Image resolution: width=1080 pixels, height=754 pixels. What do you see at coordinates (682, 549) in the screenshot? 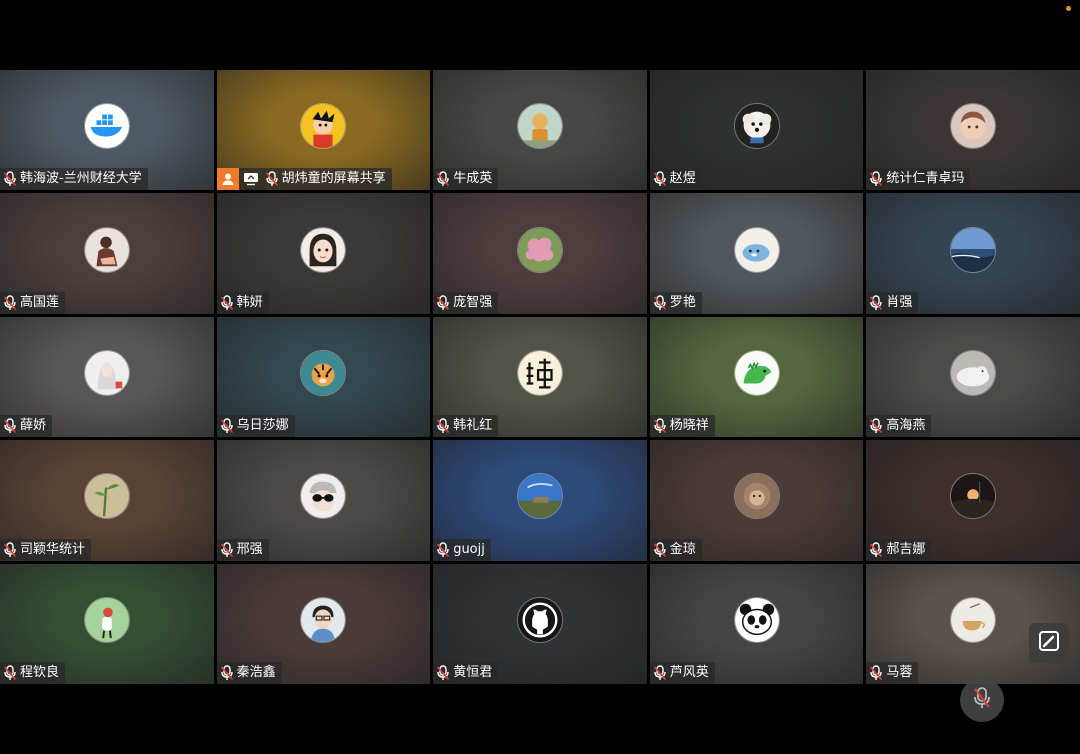
I see `participant-name: 金琼` at bounding box center [682, 549].